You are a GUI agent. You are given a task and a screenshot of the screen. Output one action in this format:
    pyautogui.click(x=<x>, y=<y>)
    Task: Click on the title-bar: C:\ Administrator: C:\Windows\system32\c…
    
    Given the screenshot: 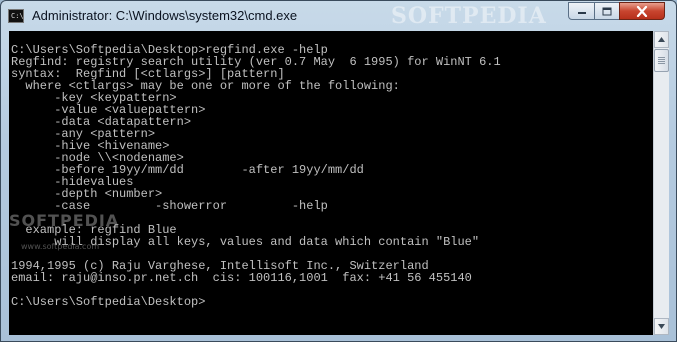 What is the action you would take?
    pyautogui.click(x=338, y=16)
    